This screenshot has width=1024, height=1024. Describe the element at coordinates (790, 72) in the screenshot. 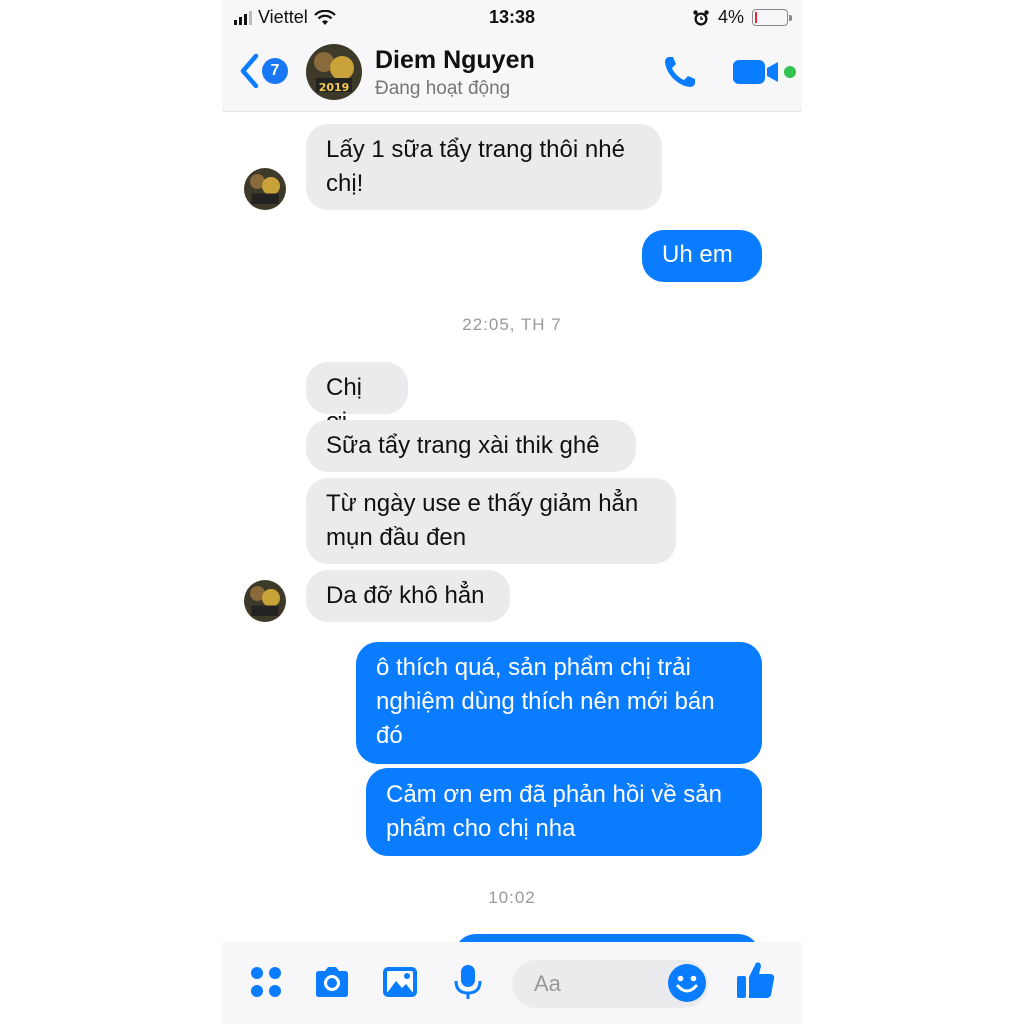

I see `online-indicator` at that location.